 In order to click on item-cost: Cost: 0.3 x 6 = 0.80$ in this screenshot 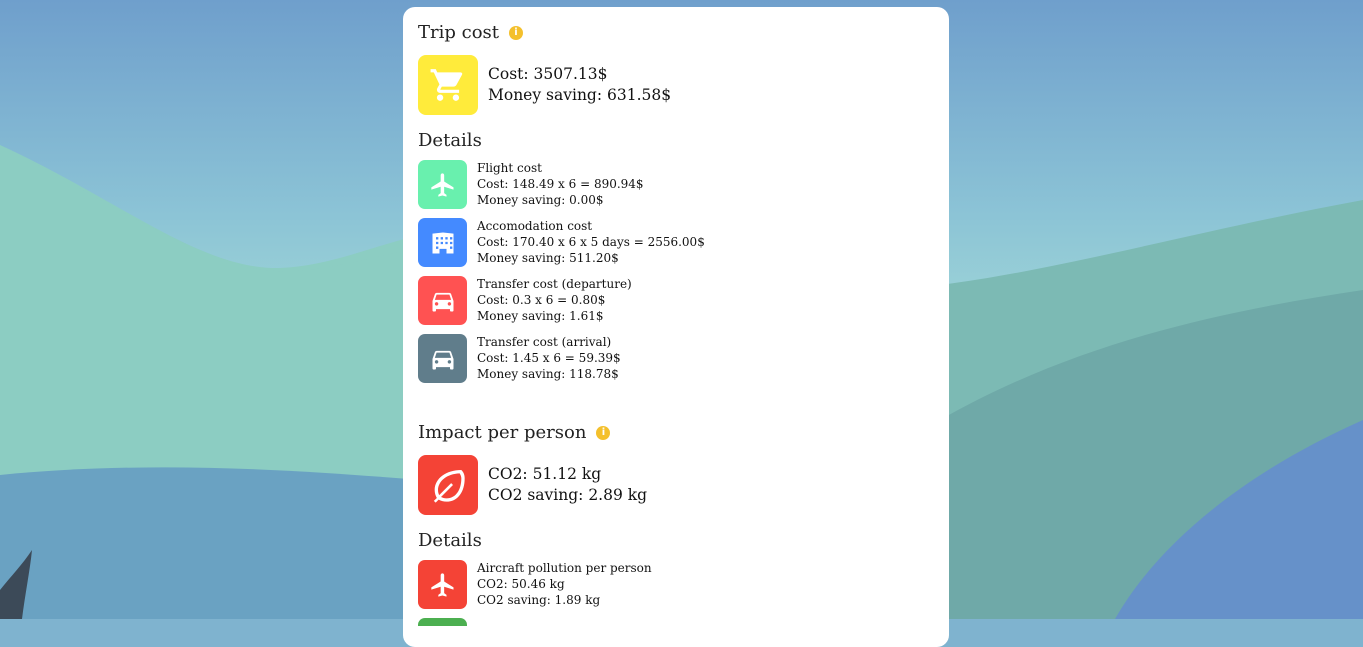, I will do `click(541, 300)`.